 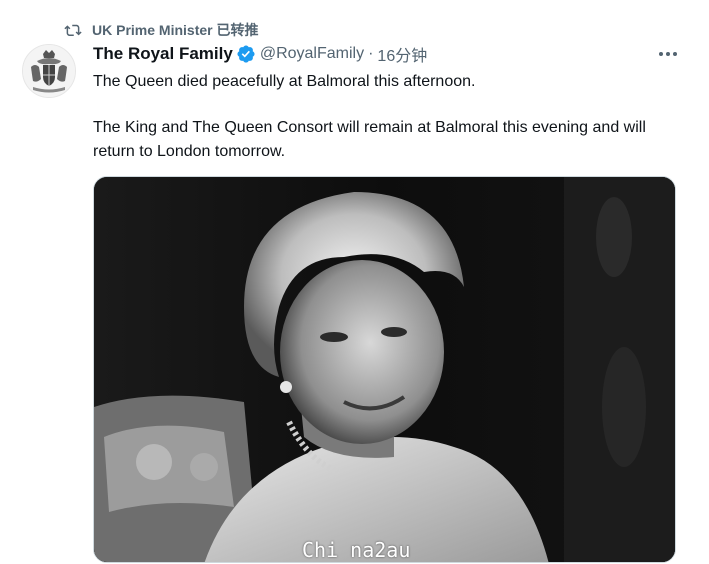 What do you see at coordinates (73, 30) in the screenshot?
I see `retweet-icon` at bounding box center [73, 30].